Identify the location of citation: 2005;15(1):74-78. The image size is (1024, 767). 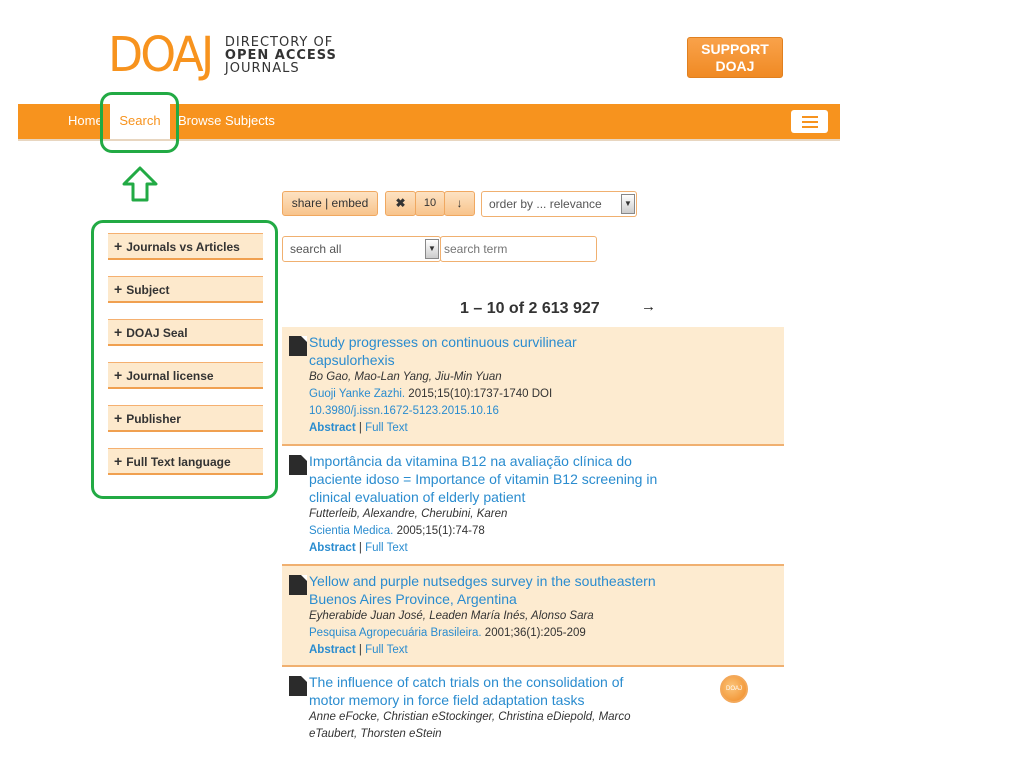
(439, 531).